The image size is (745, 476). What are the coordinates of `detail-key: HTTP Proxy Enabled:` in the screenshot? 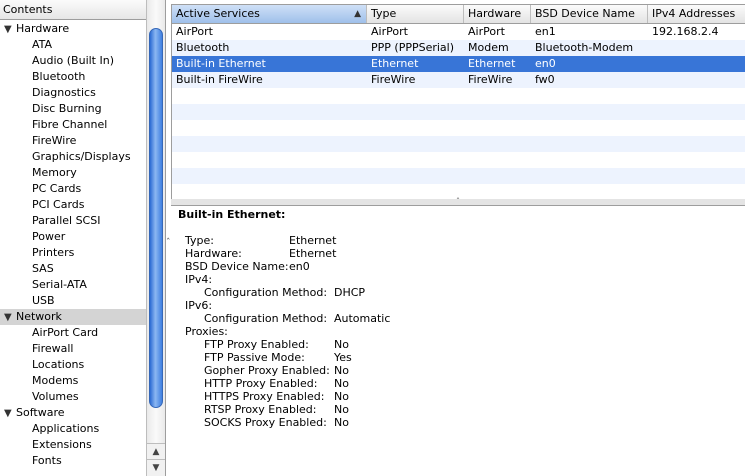 It's located at (261, 383).